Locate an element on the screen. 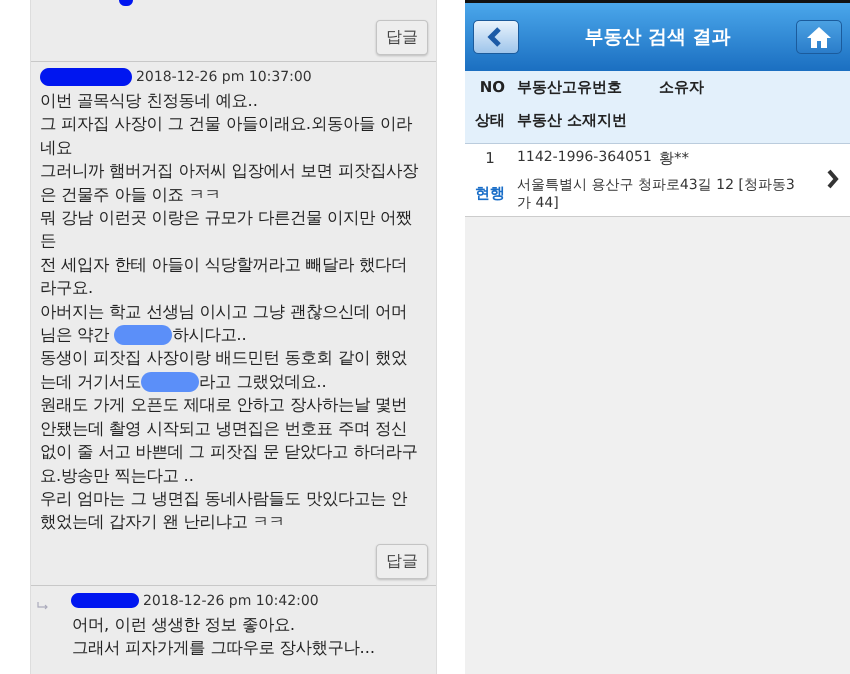  reply-arrow-icon is located at coordinates (43, 606).